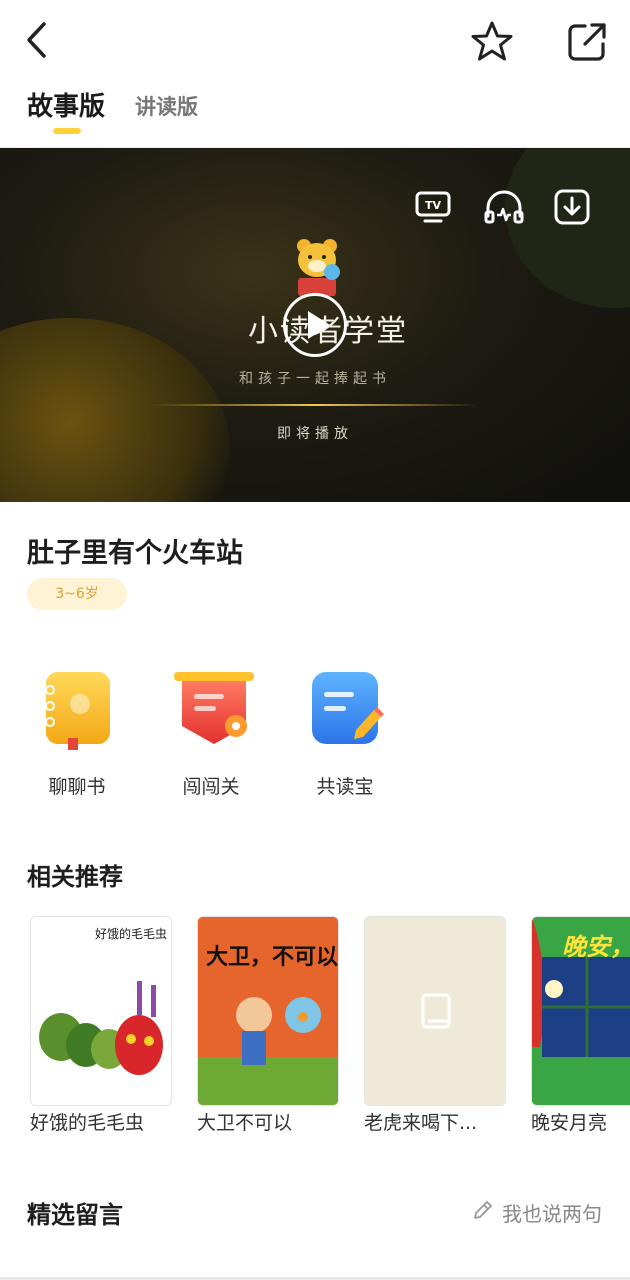 The width and height of the screenshot is (630, 1280). I want to click on level-challenge-button: 闯闯关, so click(211, 738).